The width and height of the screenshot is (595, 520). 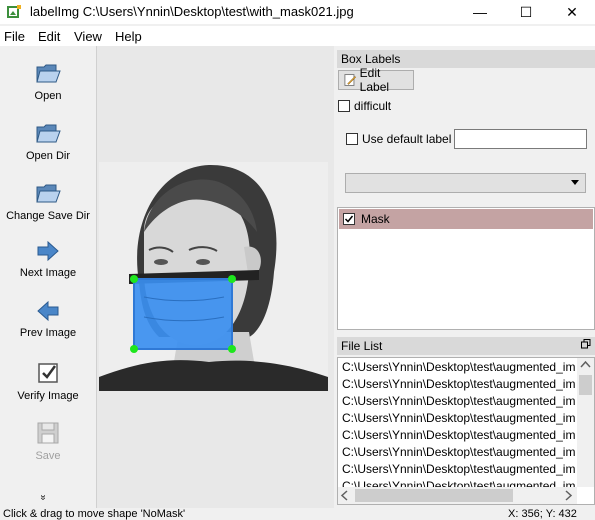 I want to click on file-list-title: File List, so click(x=362, y=346).